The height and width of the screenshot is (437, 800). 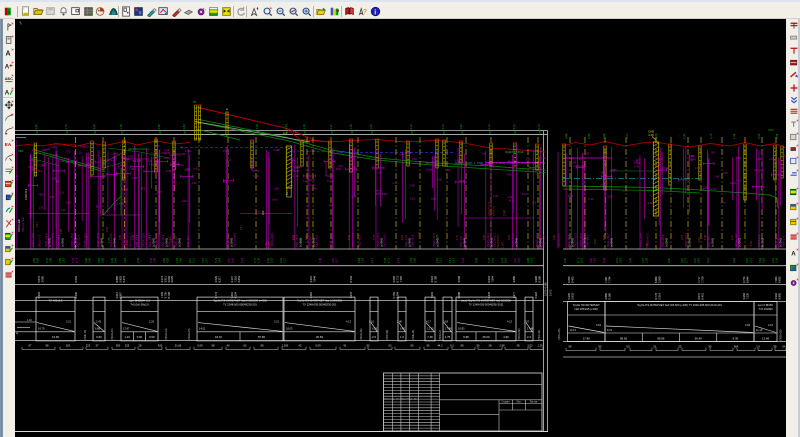 What do you see at coordinates (530, 345) in the screenshot?
I see `svg-text: 2.02` at bounding box center [530, 345].